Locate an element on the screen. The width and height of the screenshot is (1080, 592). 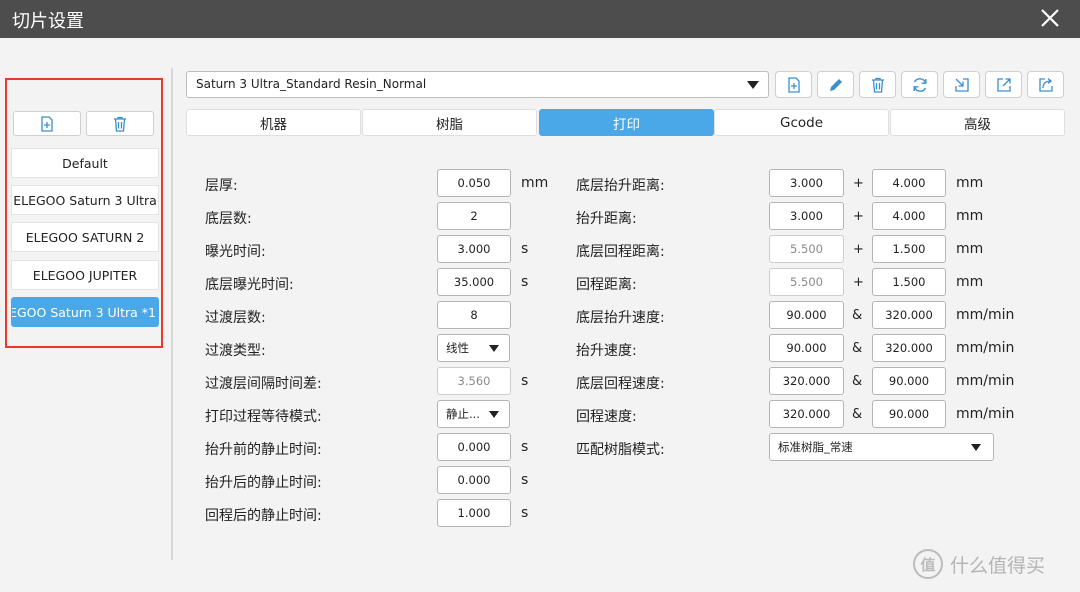
bottom-retract-speed-input-1: 320.000 is located at coordinates (806, 381).